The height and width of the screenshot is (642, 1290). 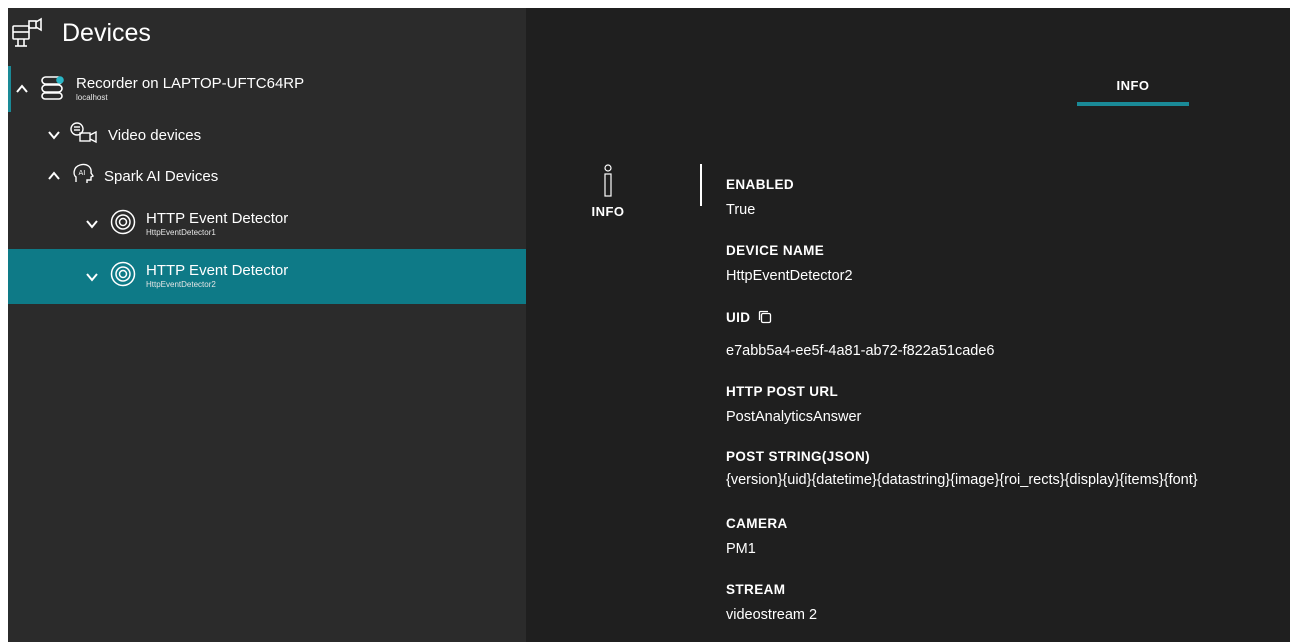 I want to click on ai-head-icon: AI, so click(x=83, y=176).